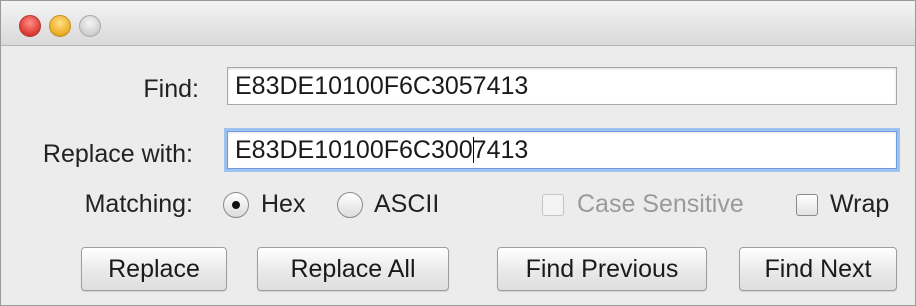 The image size is (916, 306). I want to click on matching-label: Matching:, so click(138, 204).